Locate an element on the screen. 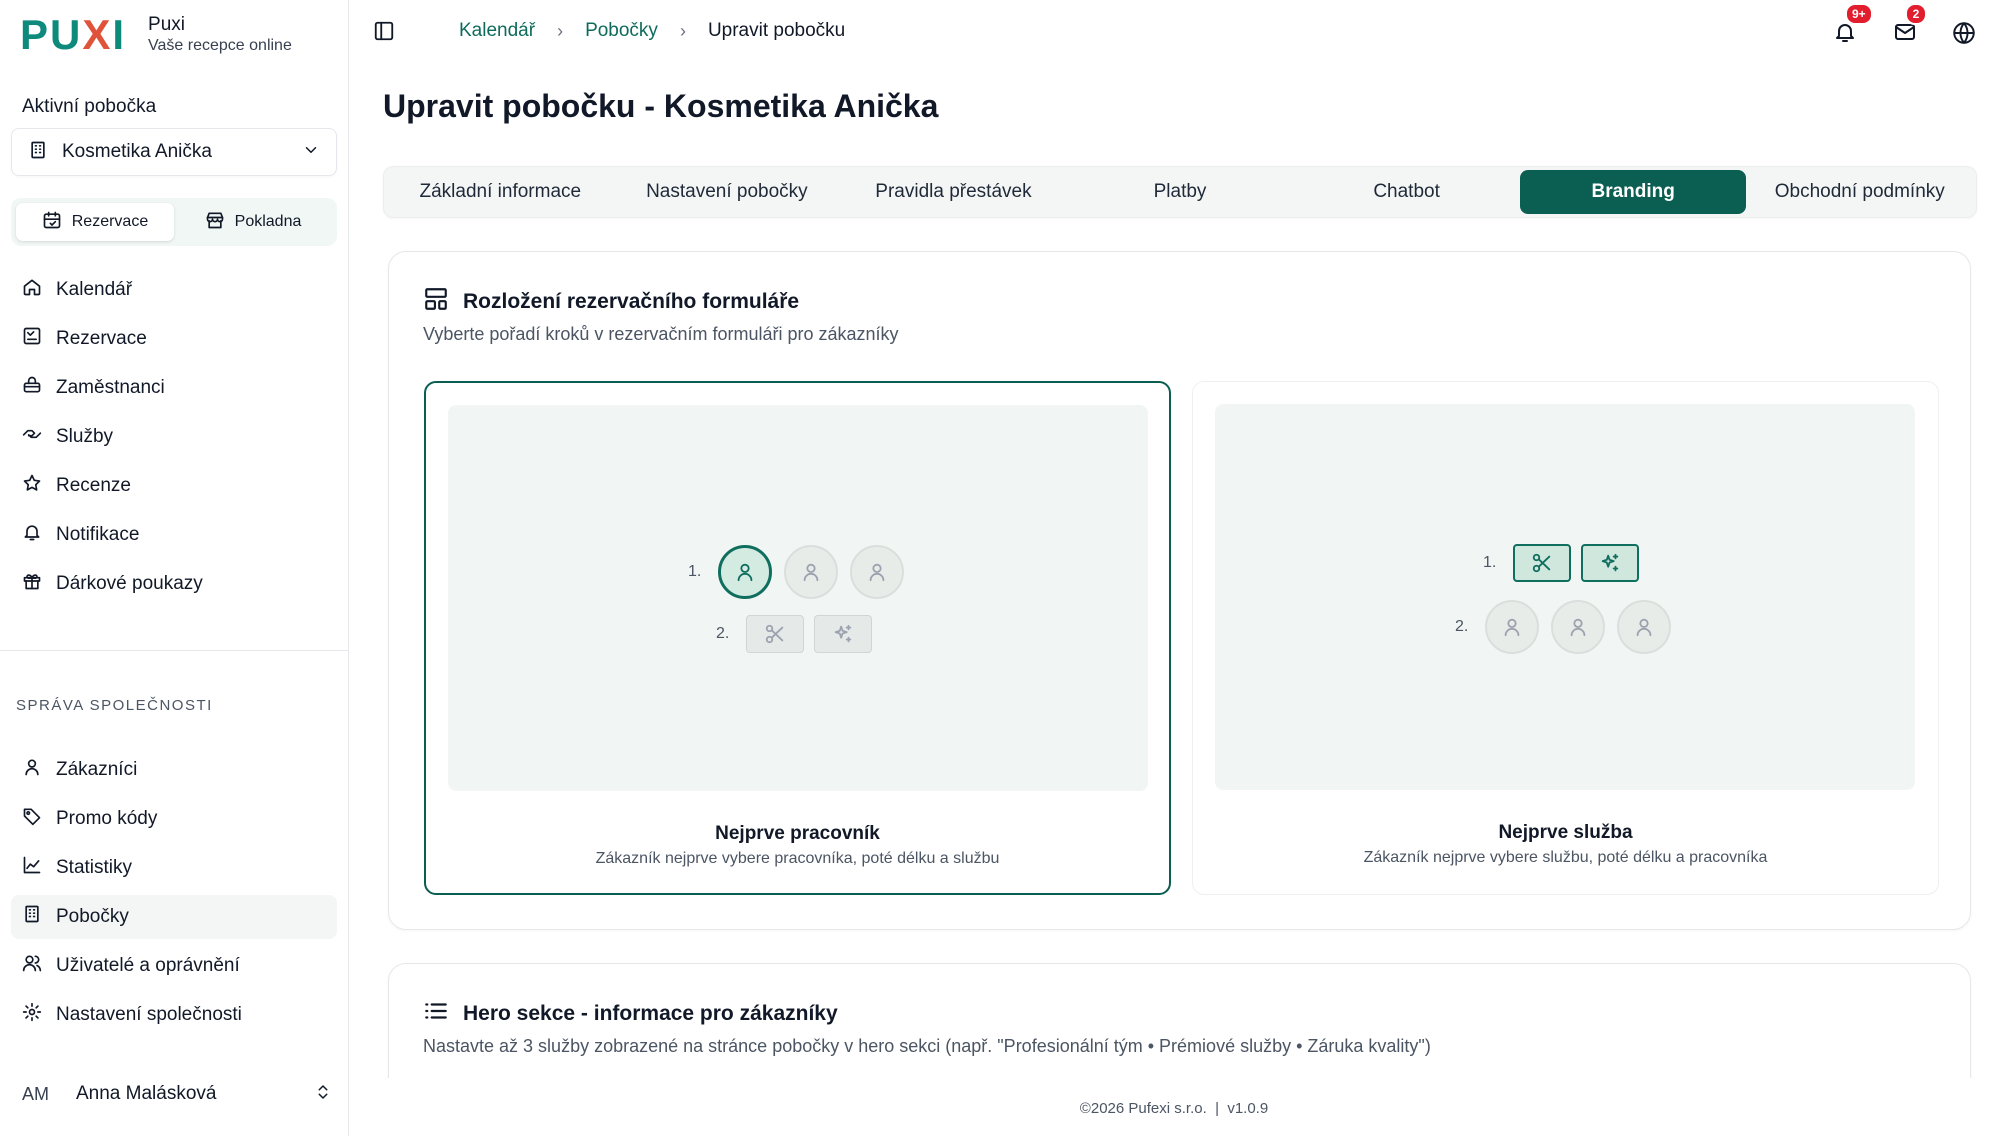 This screenshot has height=1136, width=1999. mail-icon is located at coordinates (1905, 36).